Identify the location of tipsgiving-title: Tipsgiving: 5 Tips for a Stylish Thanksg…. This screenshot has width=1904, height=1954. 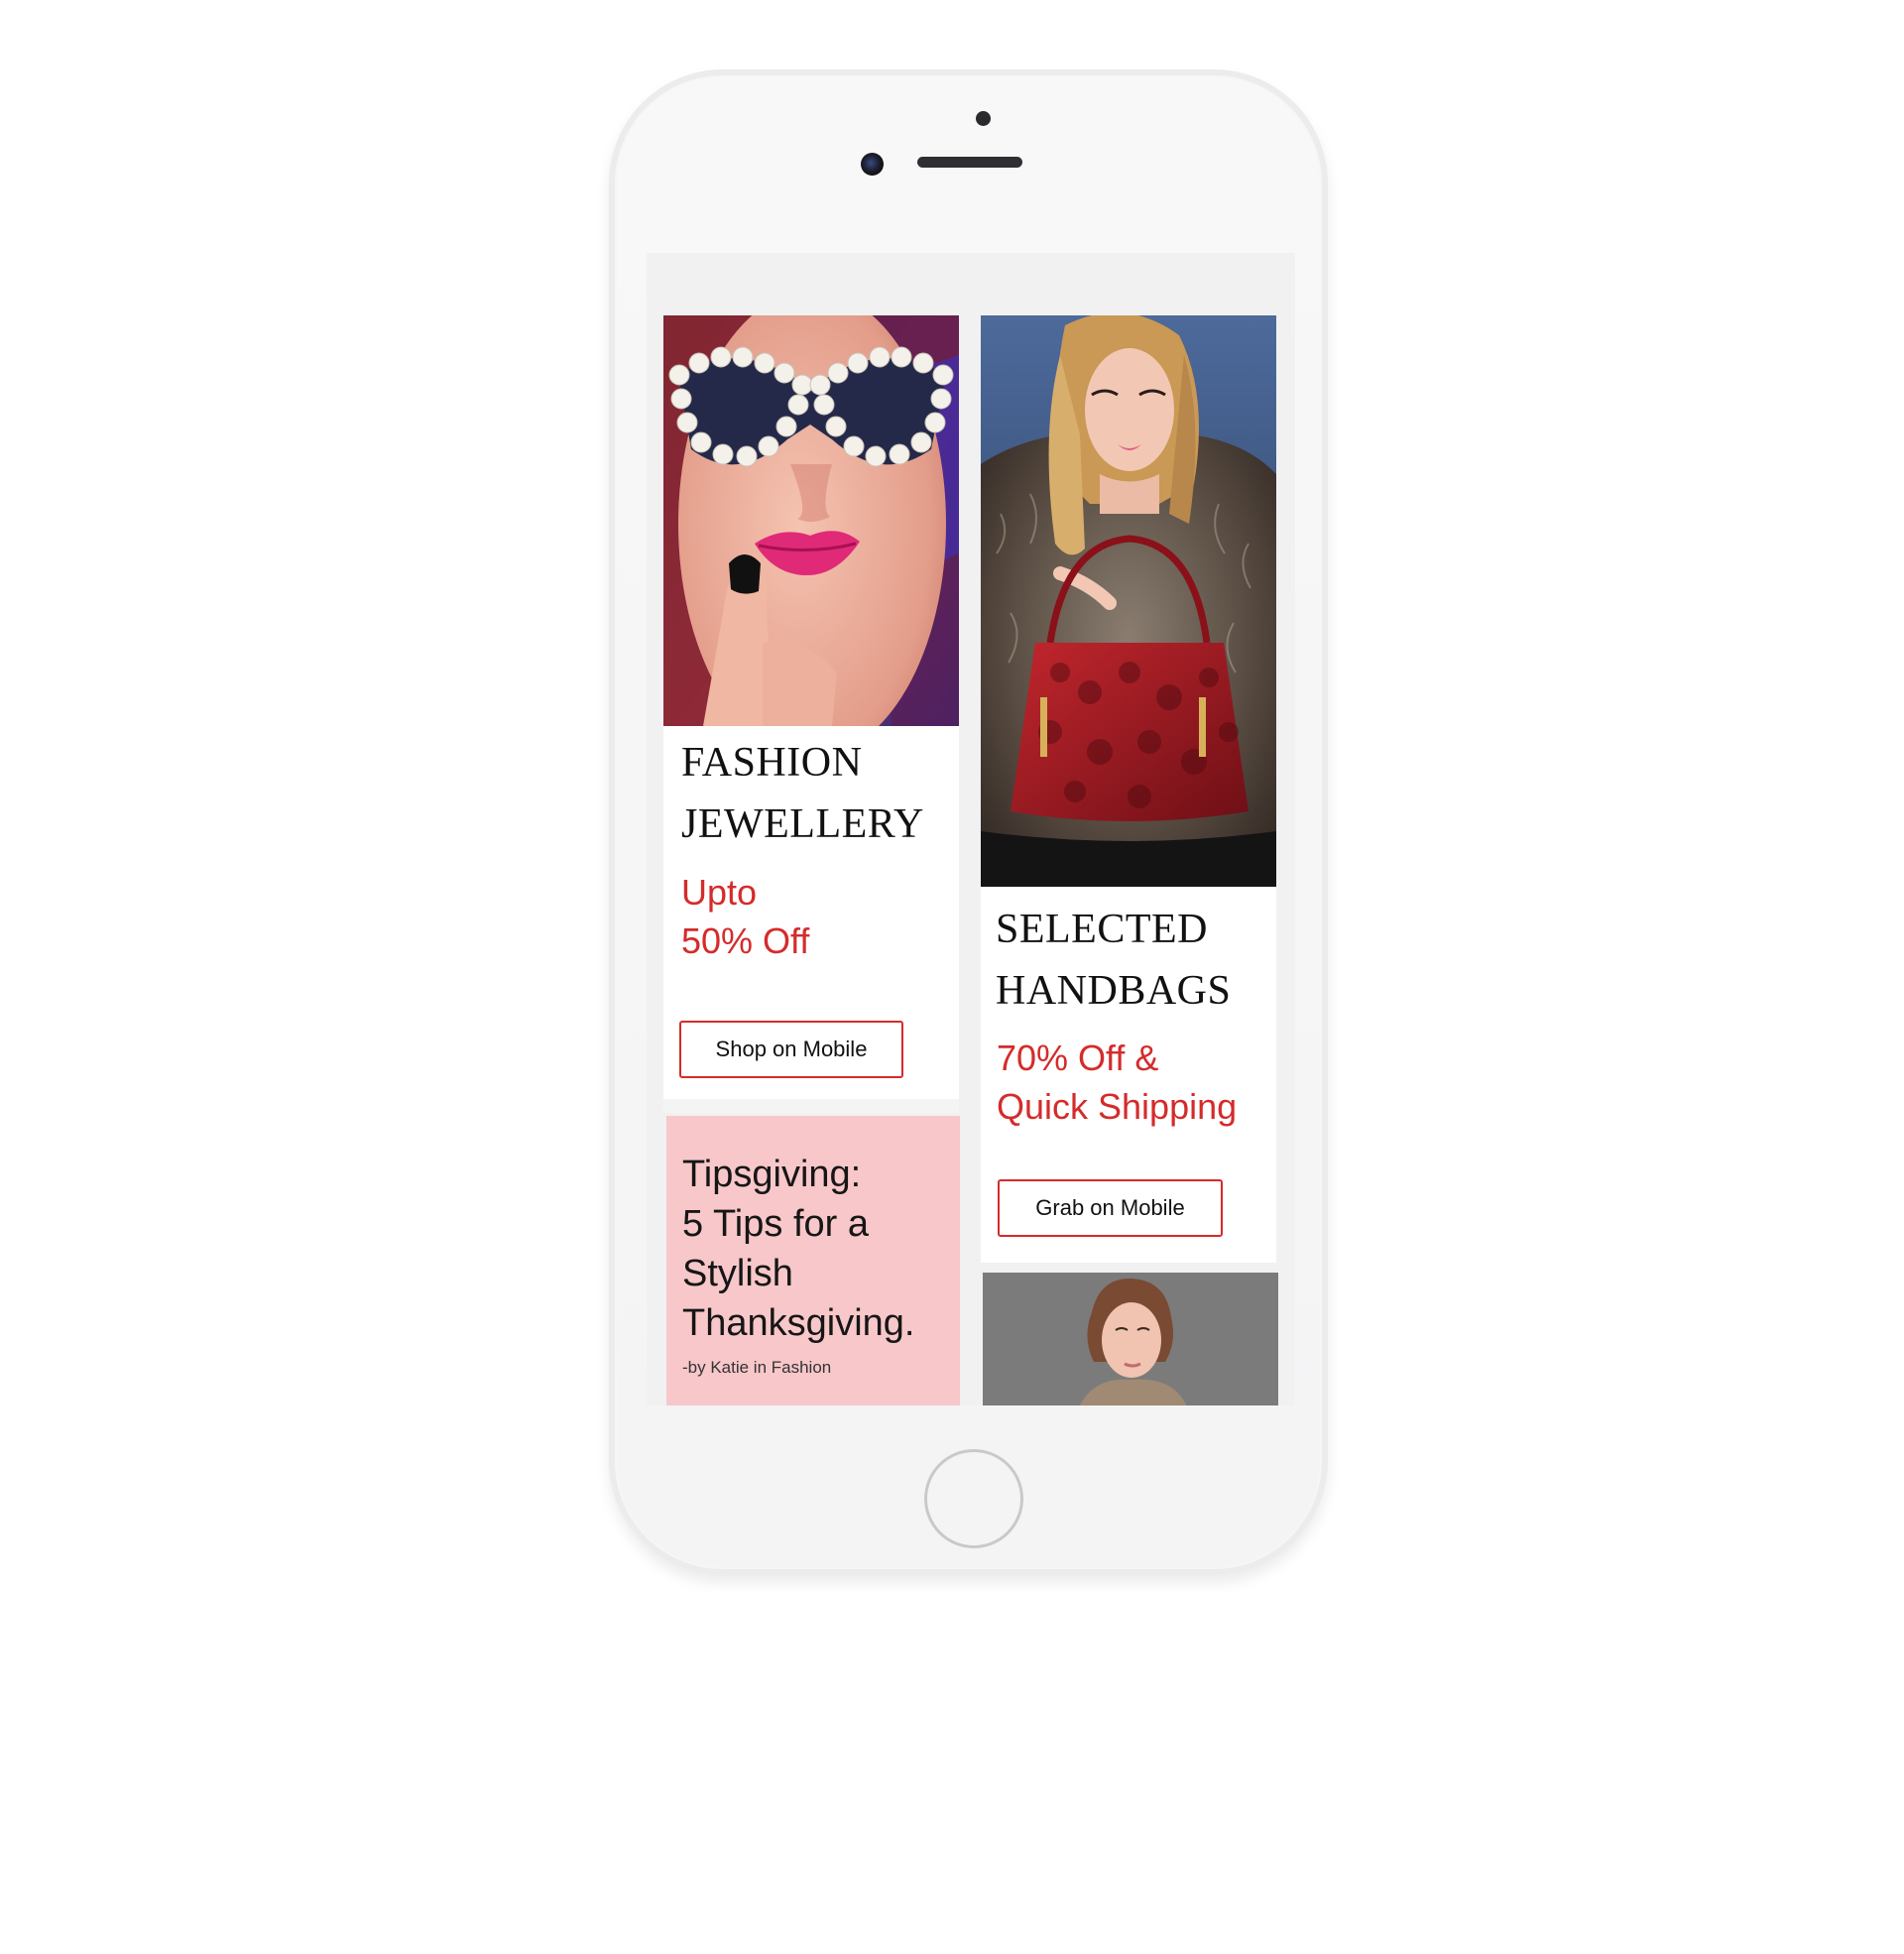
(798, 1249).